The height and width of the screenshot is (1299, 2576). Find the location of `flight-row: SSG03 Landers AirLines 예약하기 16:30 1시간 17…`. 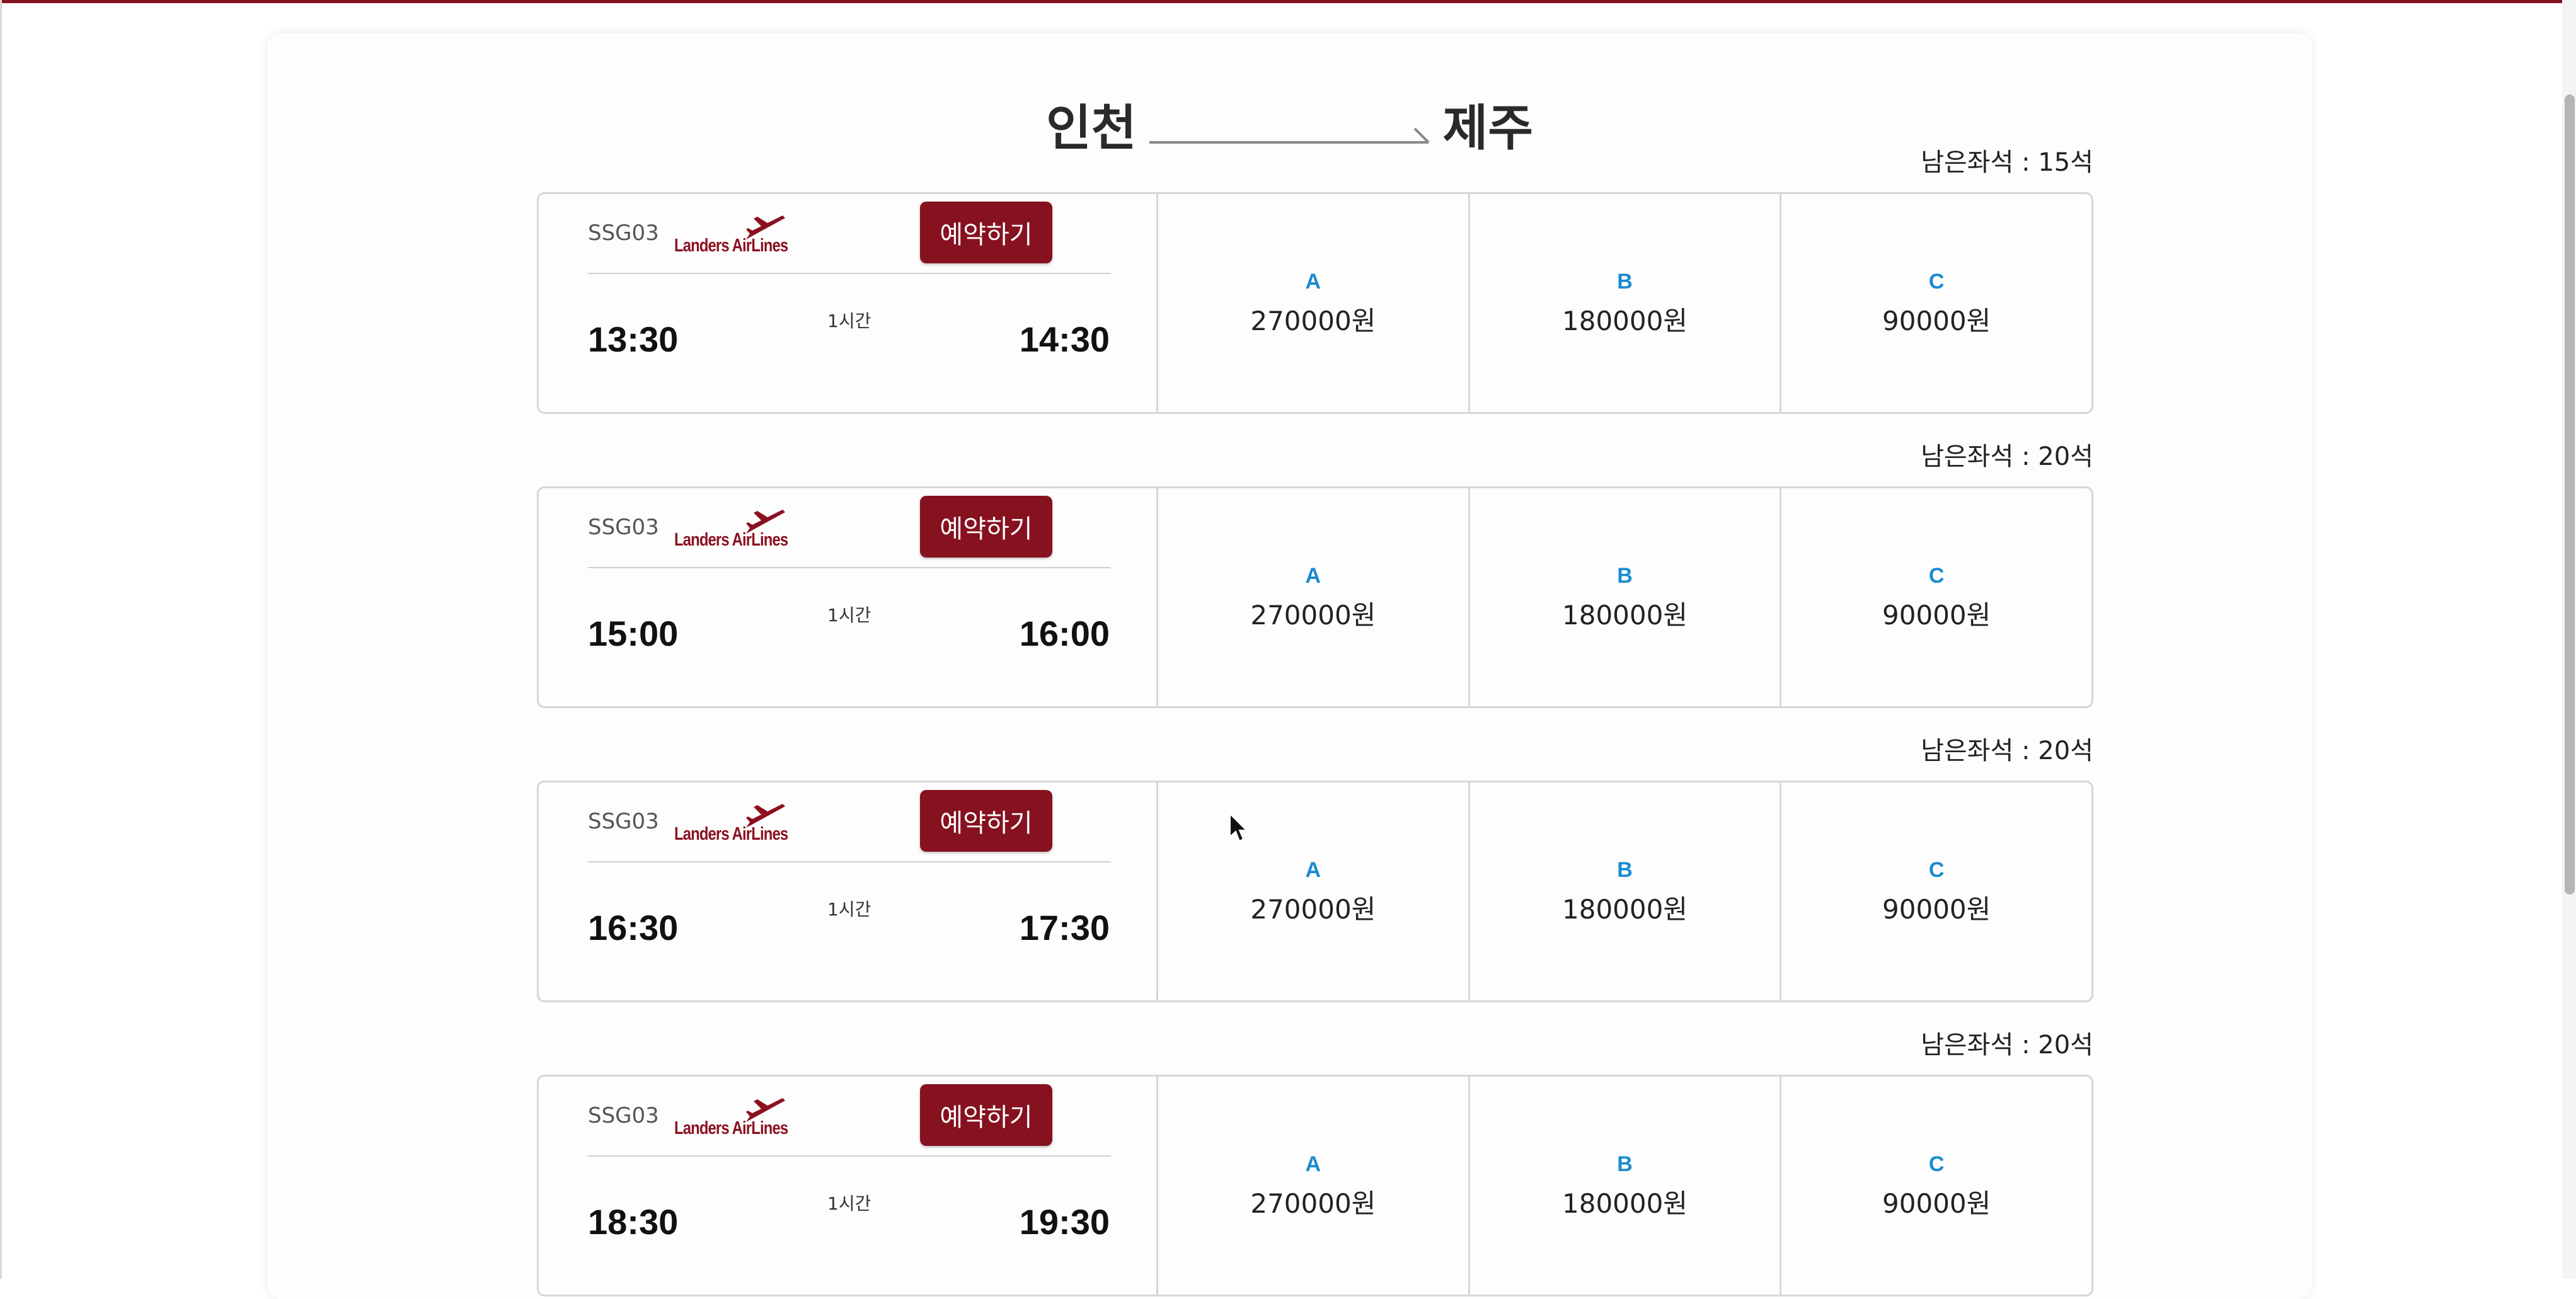

flight-row: SSG03 Landers AirLines 예약하기 16:30 1시간 17… is located at coordinates (1315, 891).